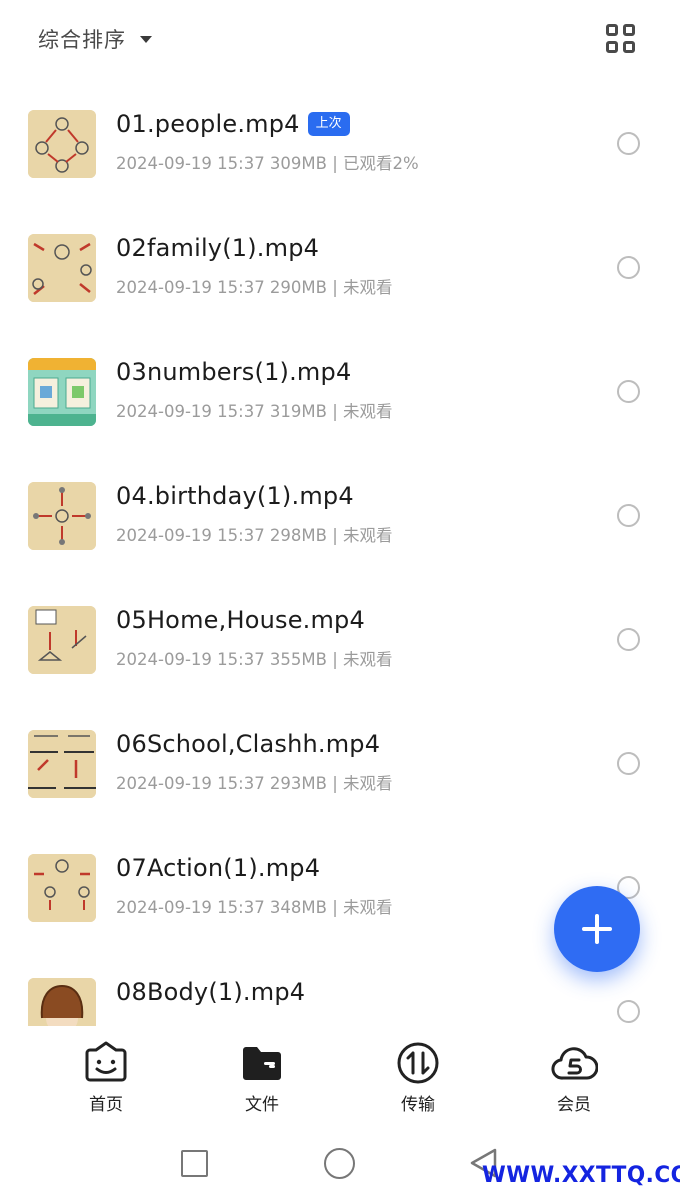 The image size is (680, 1200). Describe the element at coordinates (340, 39) in the screenshot. I see `top-bar: 综合排序` at that location.